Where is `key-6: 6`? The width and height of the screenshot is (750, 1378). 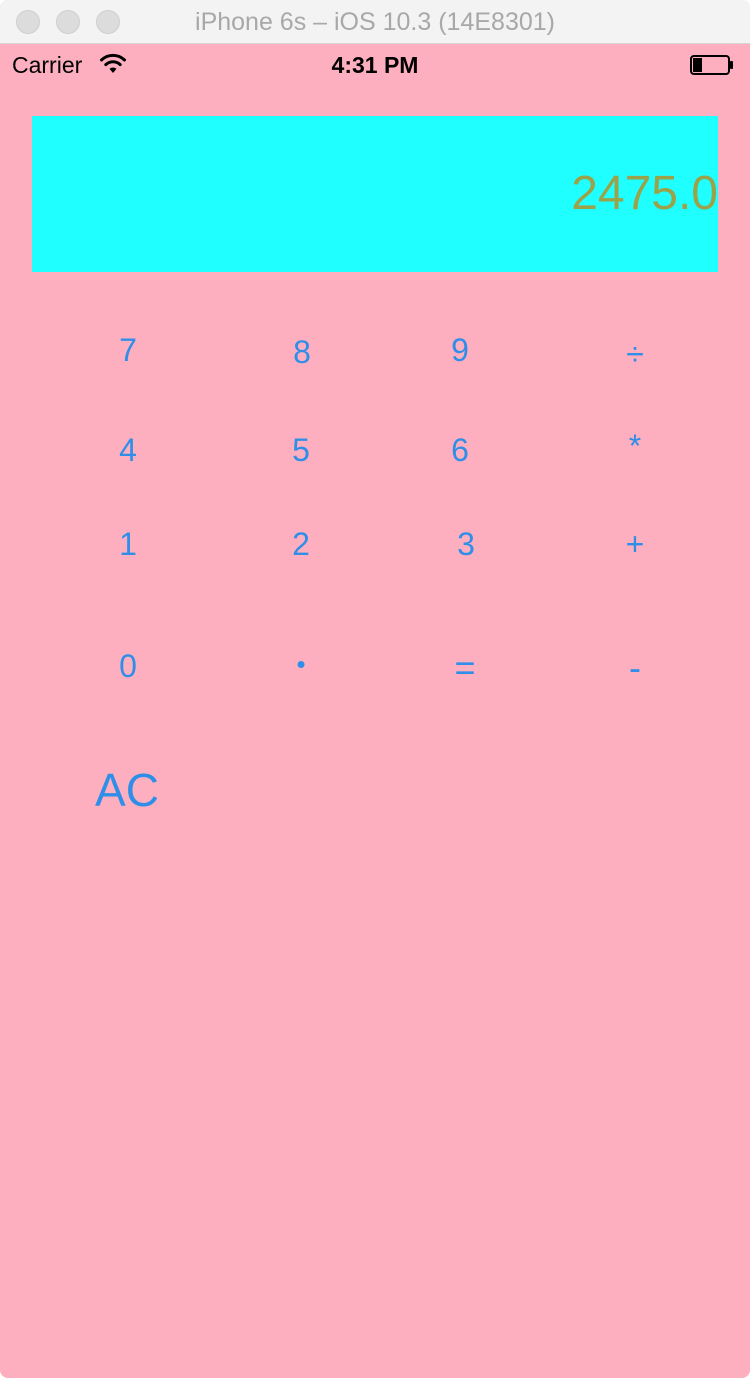
key-6: 6 is located at coordinates (460, 450).